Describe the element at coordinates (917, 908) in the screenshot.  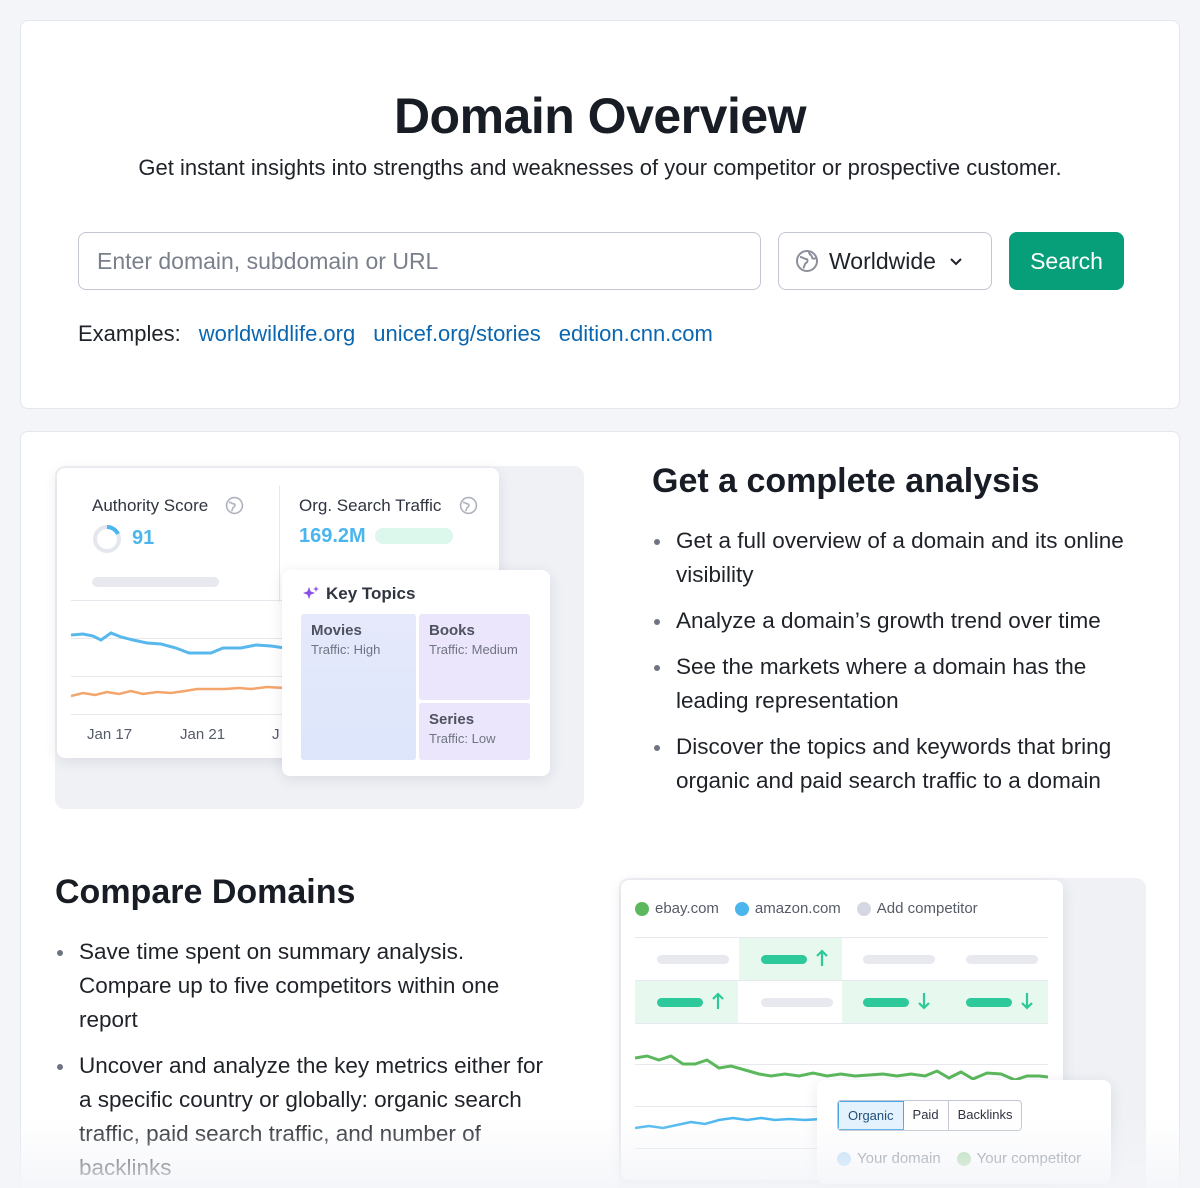
I see `add-competitor: Add competitor` at that location.